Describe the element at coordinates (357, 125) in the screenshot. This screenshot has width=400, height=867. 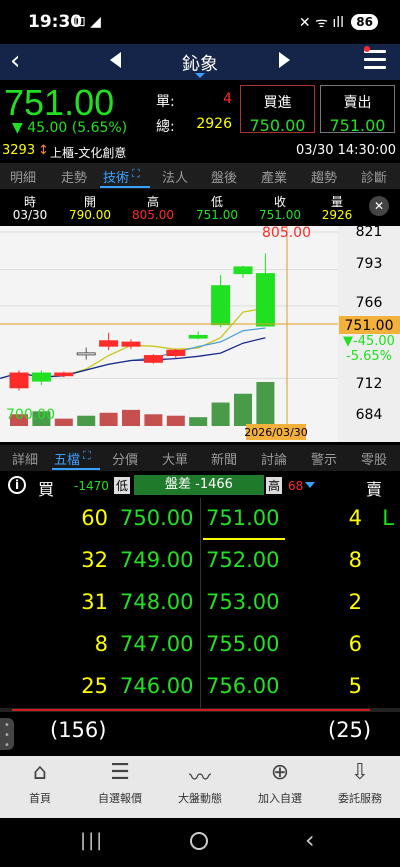
I see `sell-price: 751.00` at that location.